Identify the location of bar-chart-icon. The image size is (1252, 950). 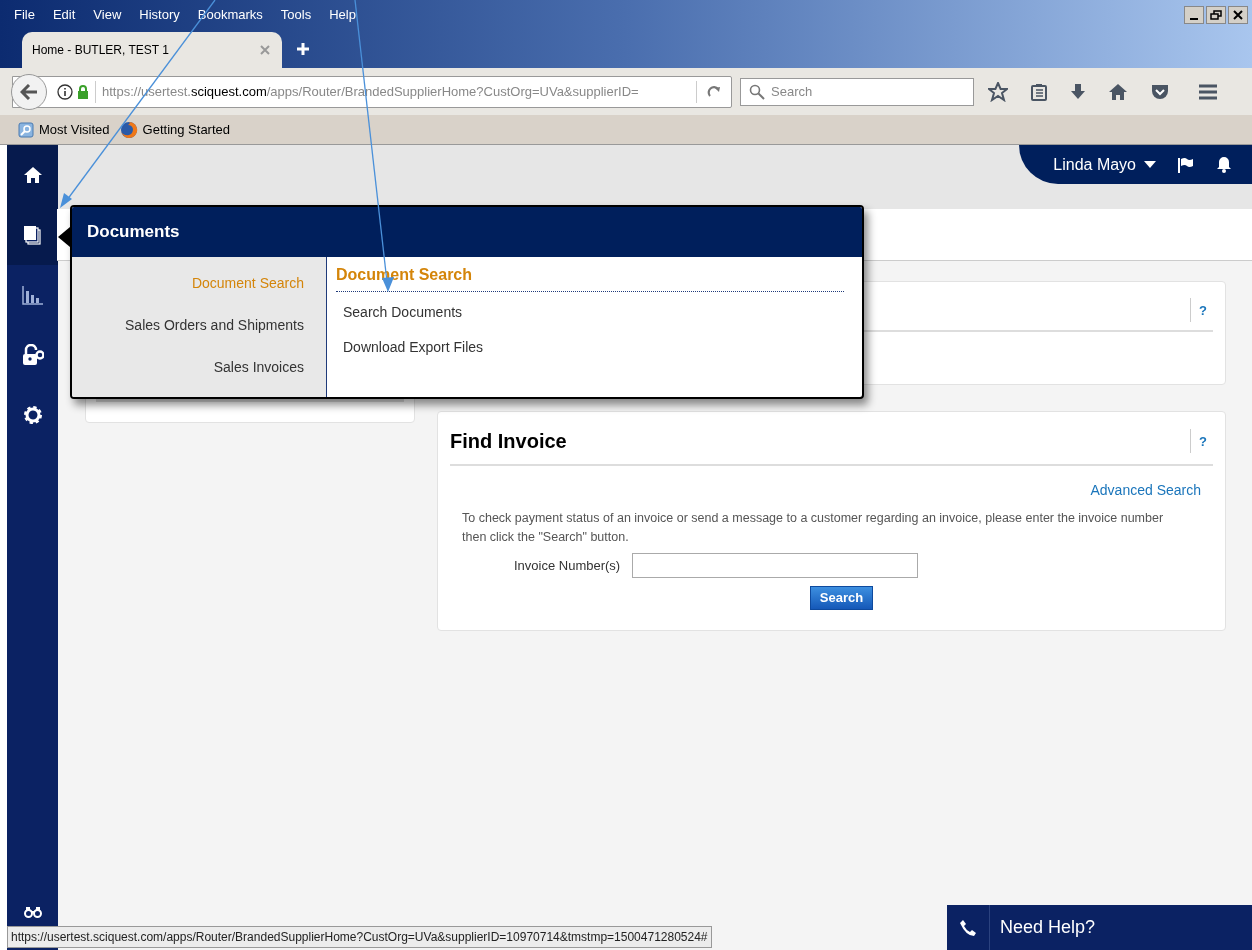
(32, 295).